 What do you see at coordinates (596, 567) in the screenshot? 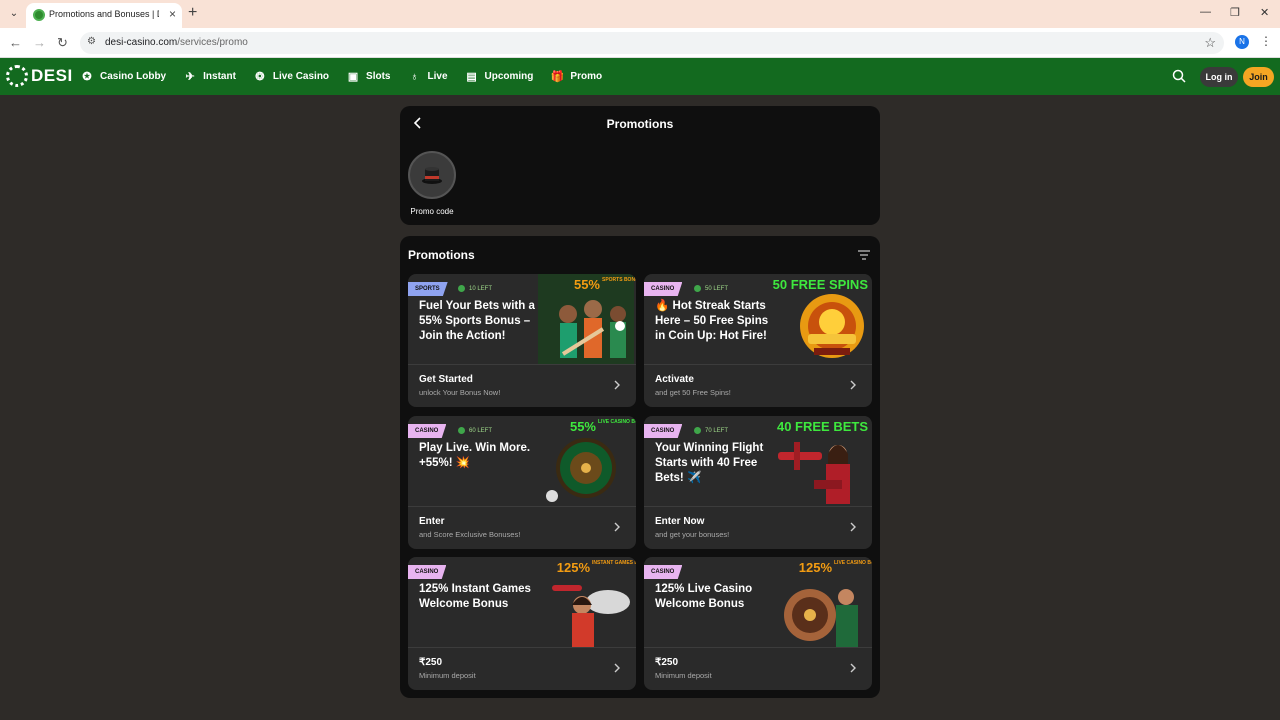
I see `promo-art-text: 125%INSTANT GAMES BONUS` at bounding box center [596, 567].